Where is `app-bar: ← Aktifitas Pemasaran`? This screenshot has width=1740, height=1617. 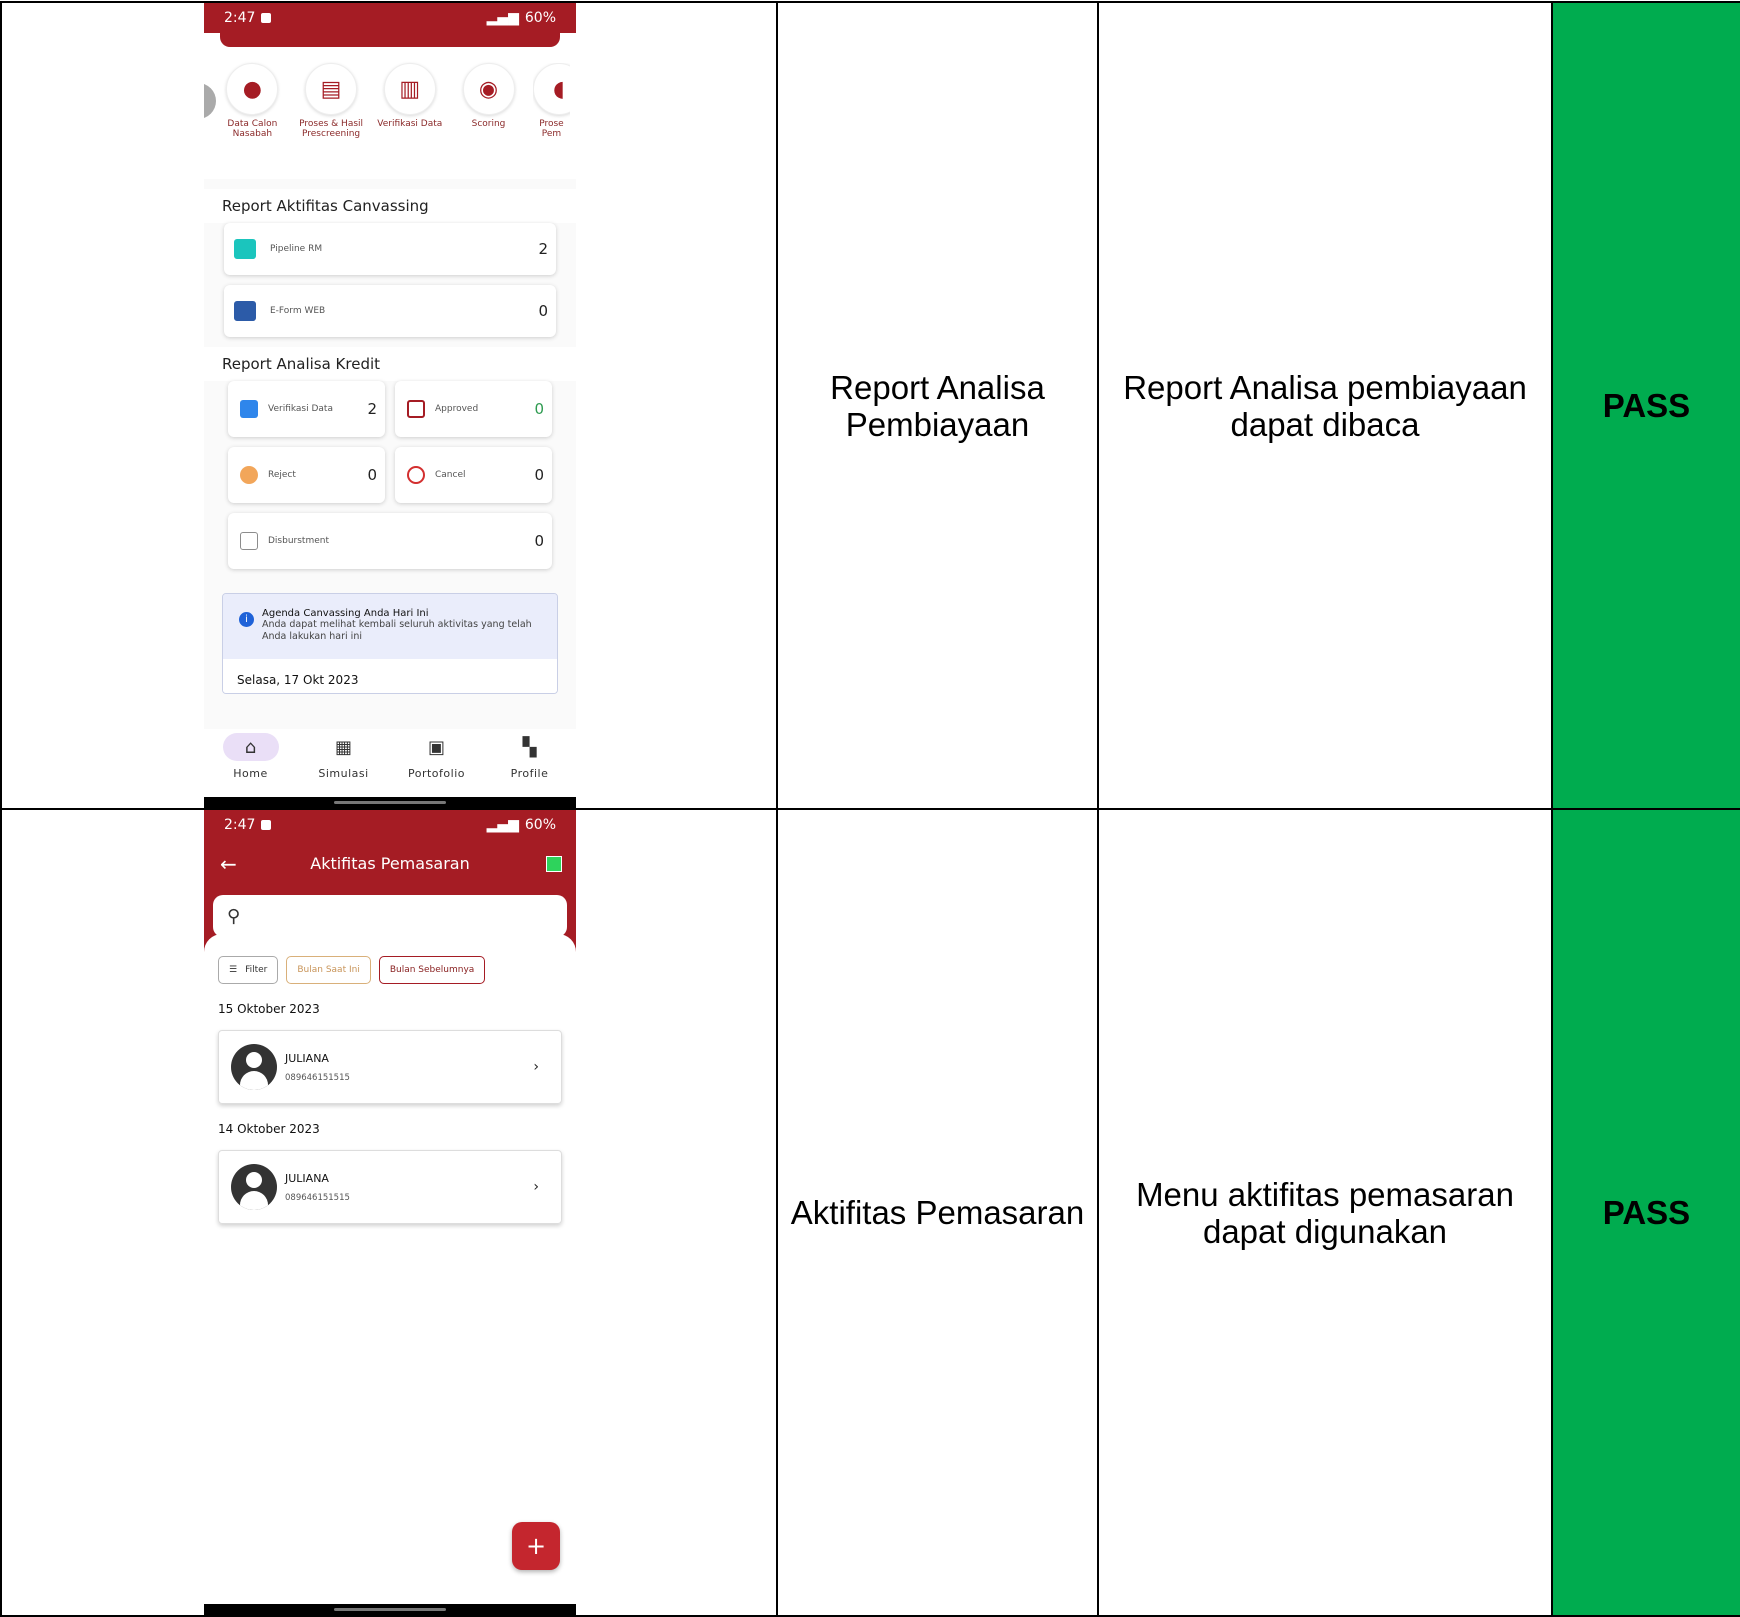
app-bar: ← Aktifitas Pemasaran is located at coordinates (390, 869).